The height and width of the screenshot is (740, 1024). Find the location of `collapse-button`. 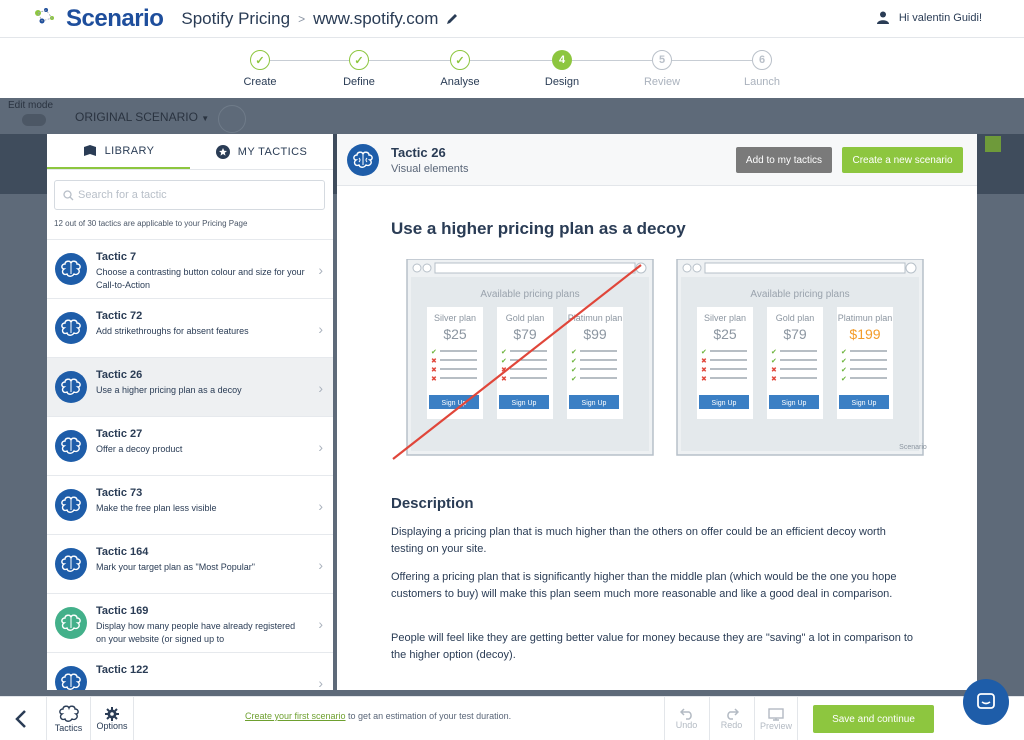

collapse-button is located at coordinates (993, 144).